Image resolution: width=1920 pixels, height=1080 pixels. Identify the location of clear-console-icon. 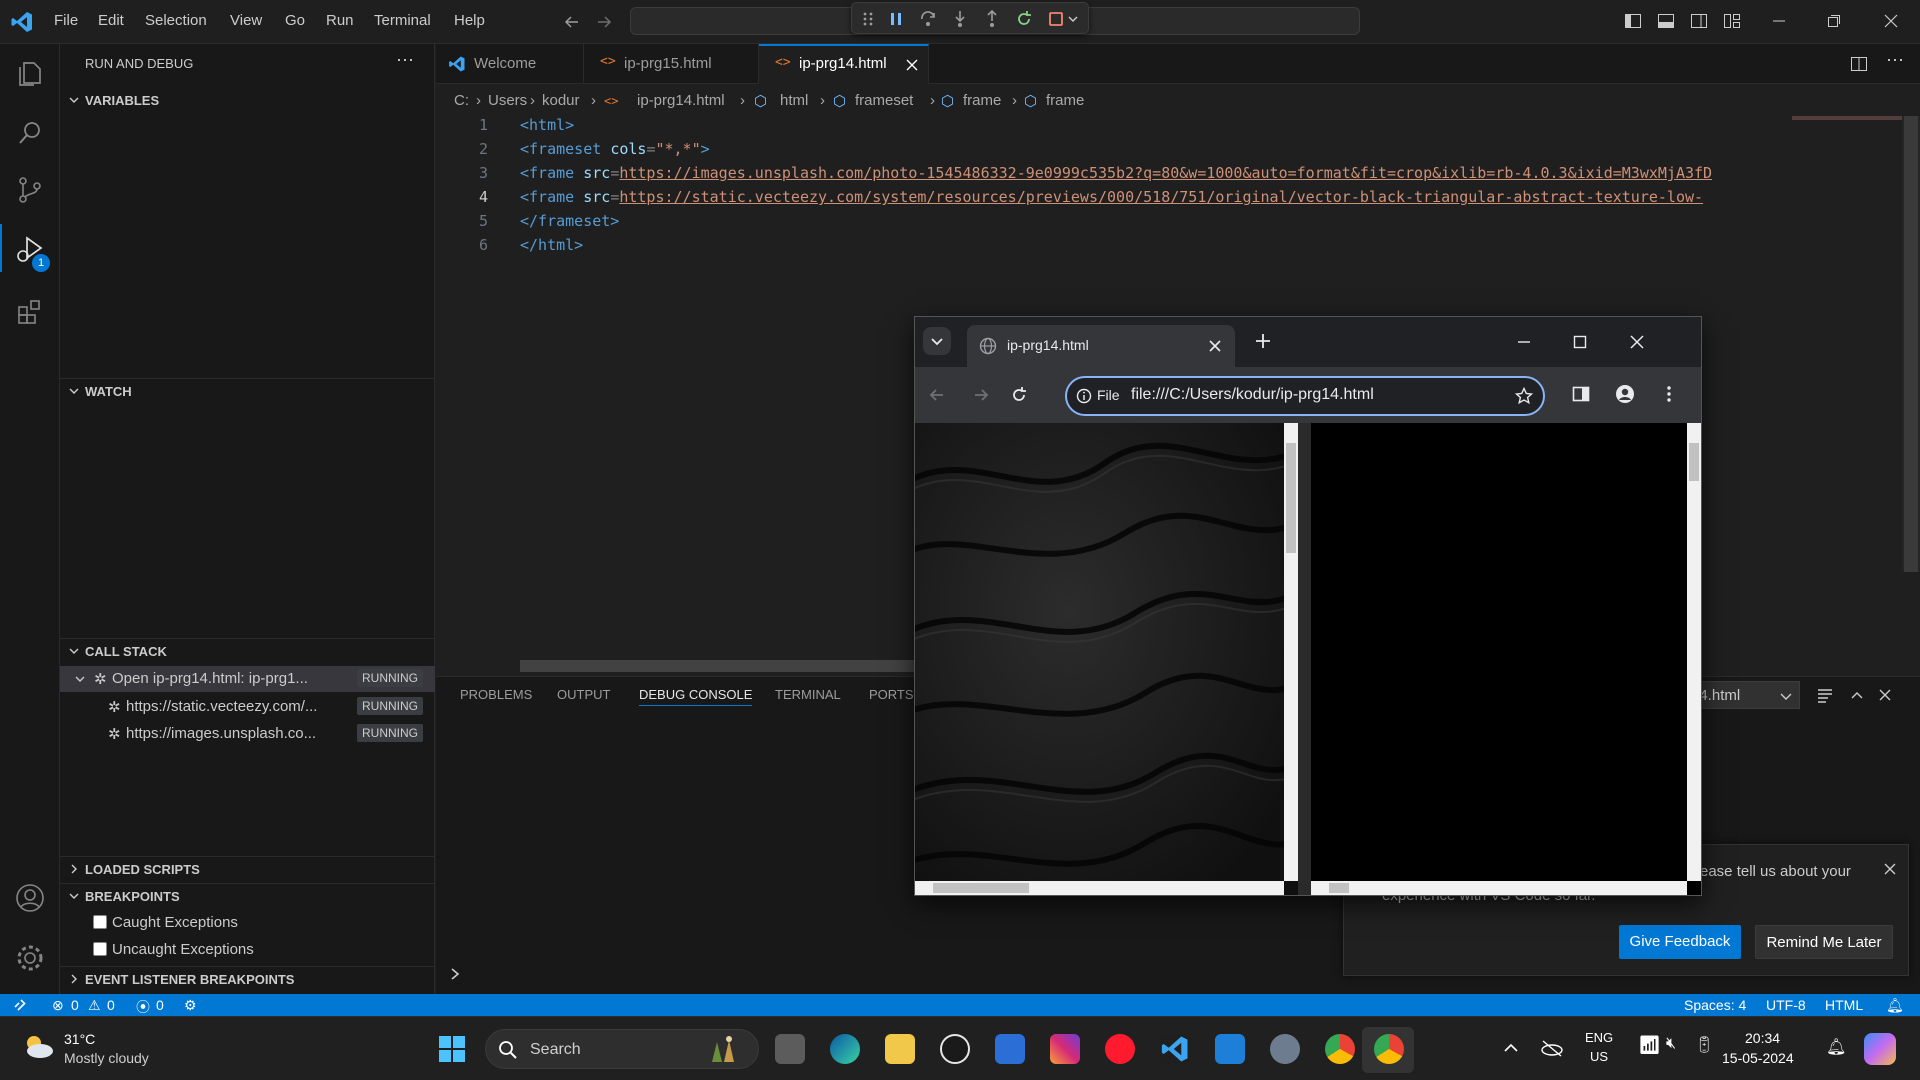
(1825, 695).